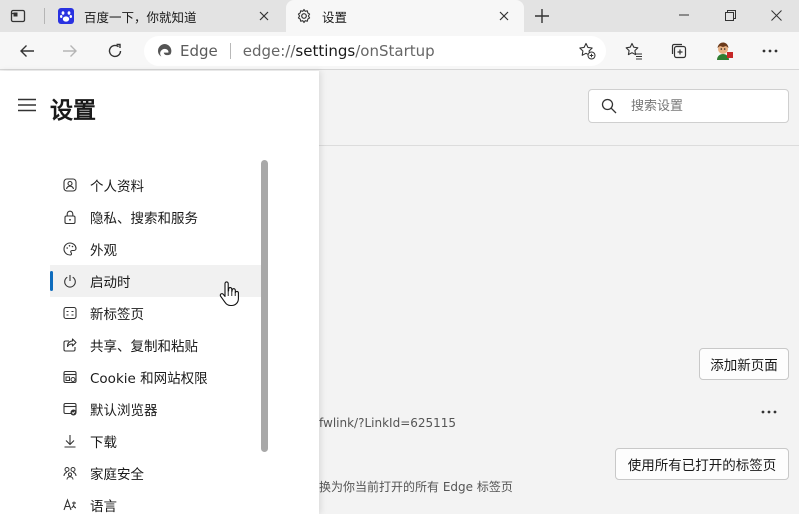 This screenshot has height=514, width=799. Describe the element at coordinates (117, 315) in the screenshot. I see `sidebar-item-label: 新标签页` at that location.